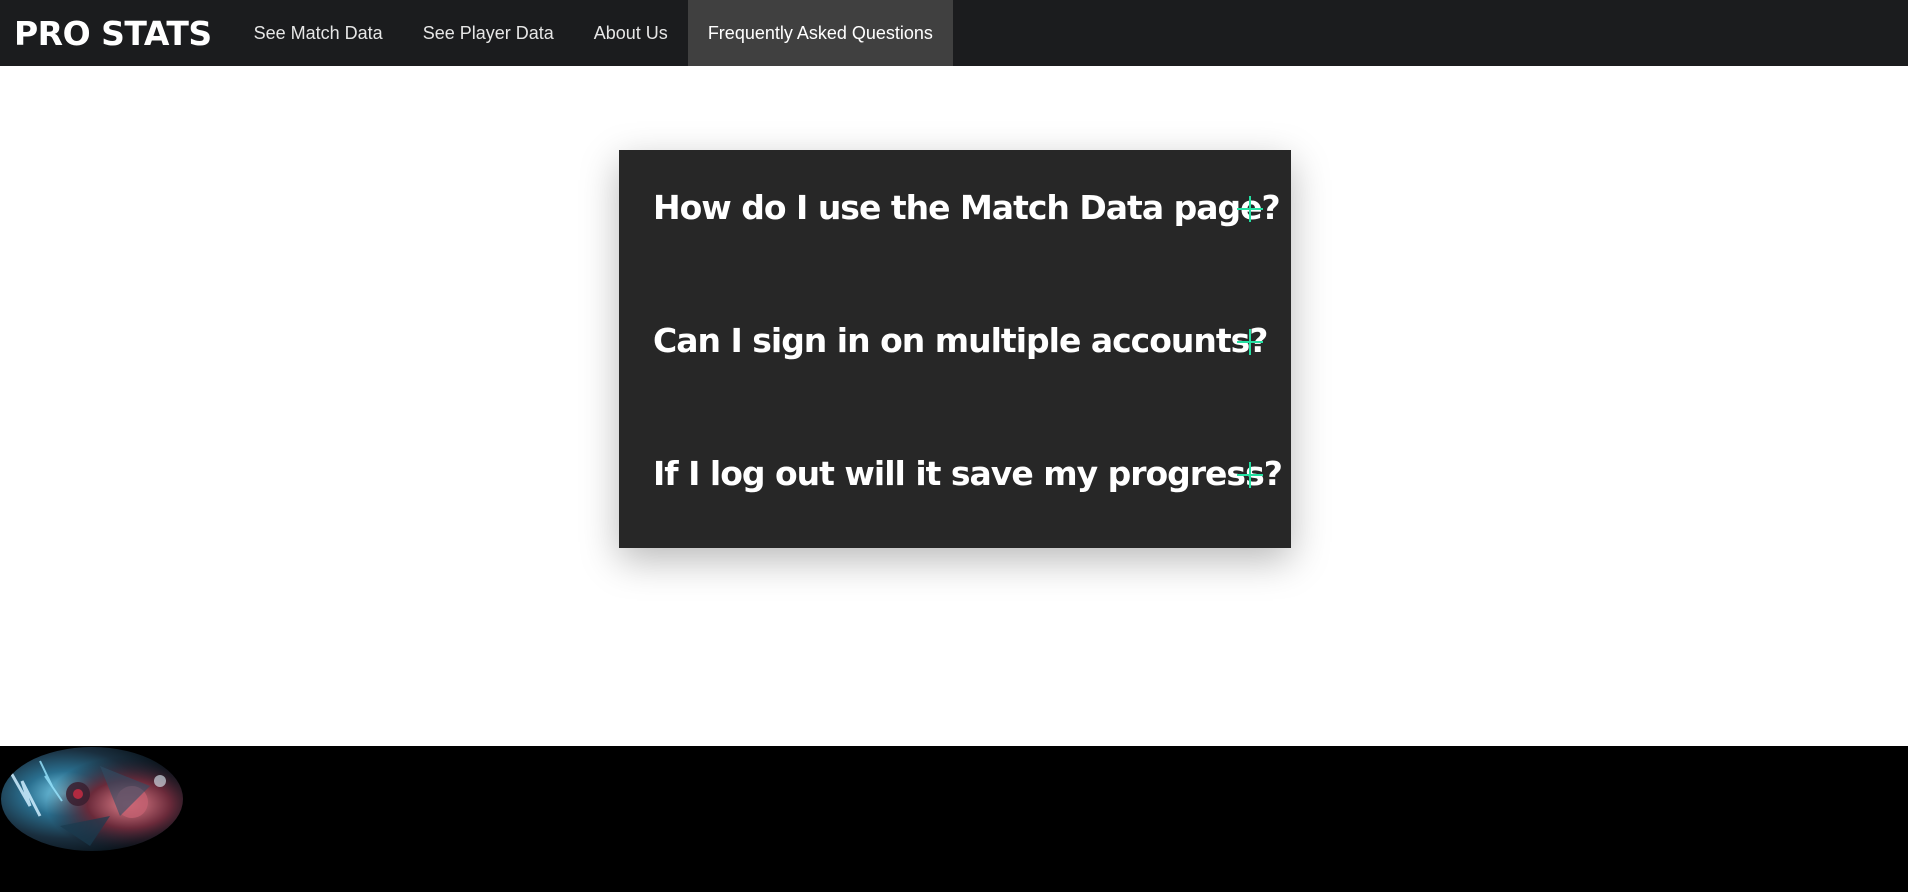 Image resolution: width=1908 pixels, height=892 pixels. What do you see at coordinates (968, 473) in the screenshot?
I see `faq-question: If I log out will it save my progress?` at bounding box center [968, 473].